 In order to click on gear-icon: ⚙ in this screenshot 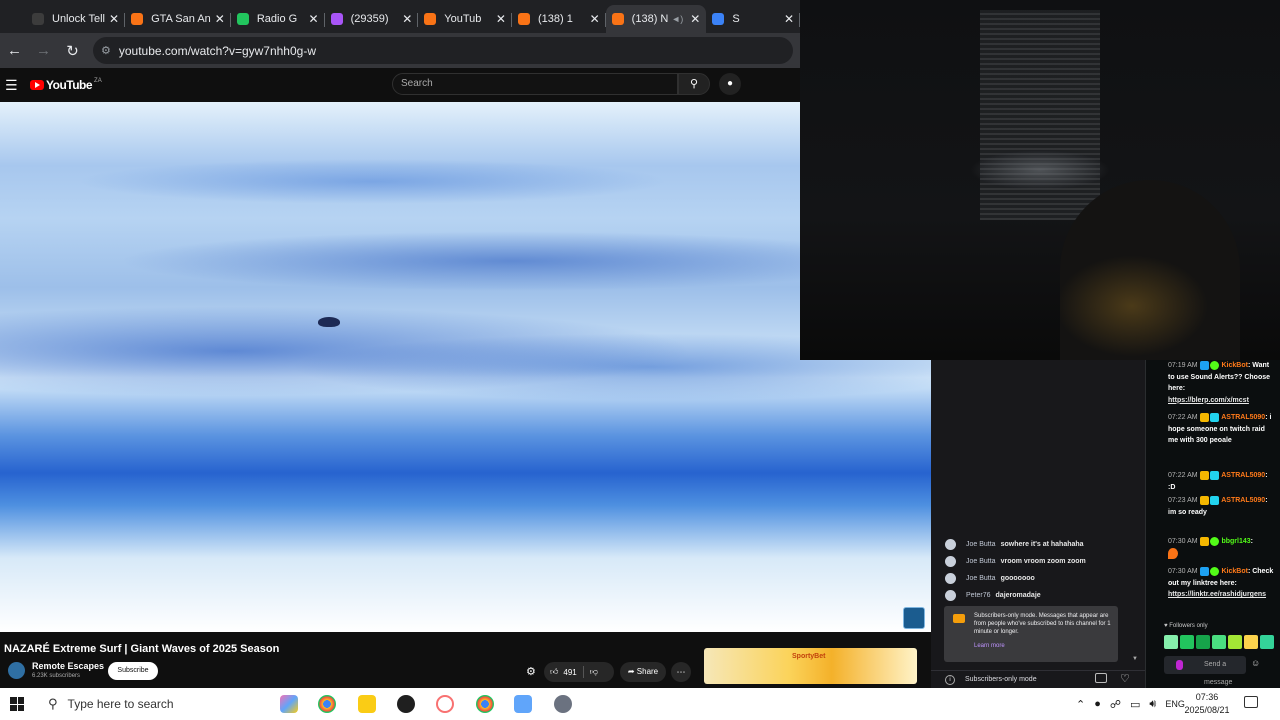, I will do `click(531, 671)`.